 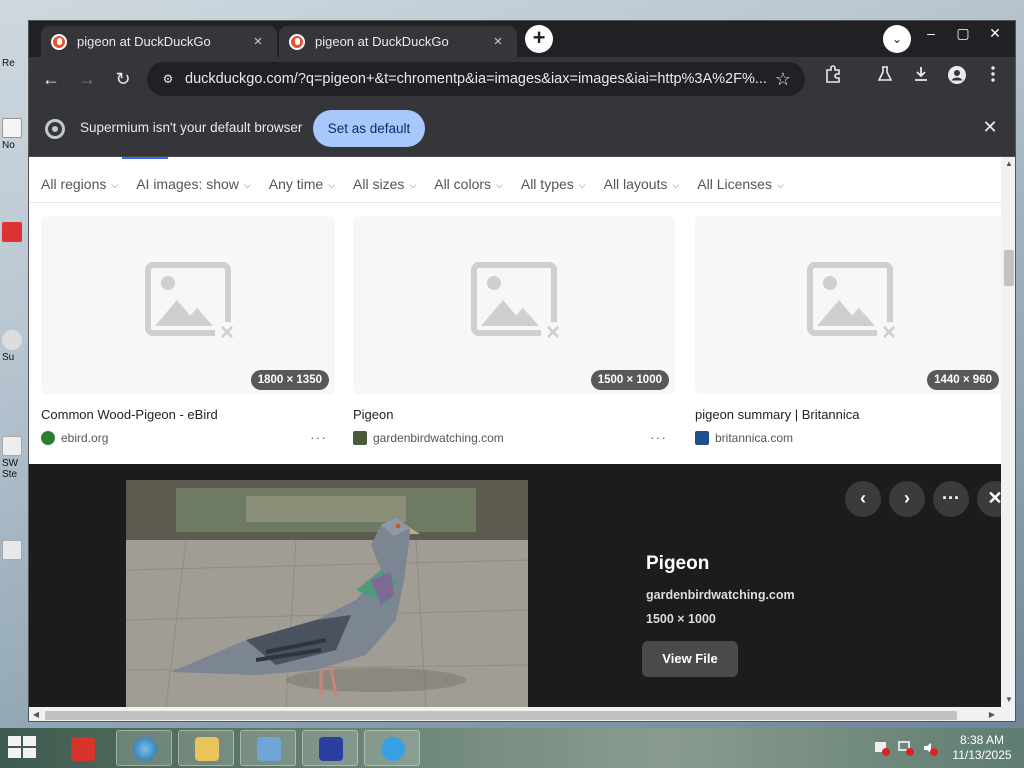 What do you see at coordinates (13, 63) in the screenshot?
I see `desktop-icon-recycle-bin: Re` at bounding box center [13, 63].